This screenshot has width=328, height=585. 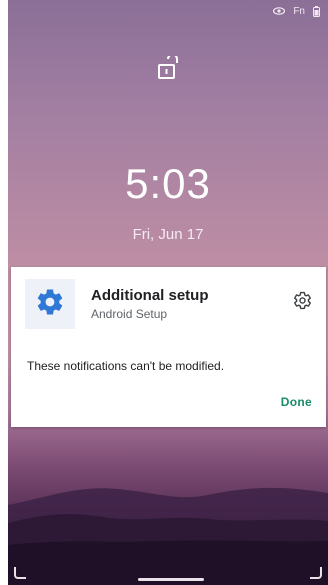 What do you see at coordinates (299, 11) in the screenshot?
I see `fn-icon: Fn` at bounding box center [299, 11].